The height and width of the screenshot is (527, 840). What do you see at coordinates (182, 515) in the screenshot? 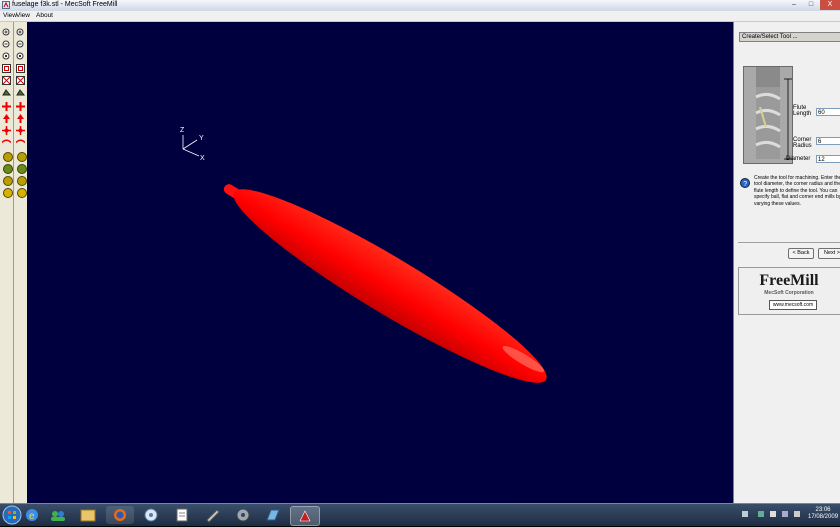
I see `notepad-taskbar-icon` at bounding box center [182, 515].